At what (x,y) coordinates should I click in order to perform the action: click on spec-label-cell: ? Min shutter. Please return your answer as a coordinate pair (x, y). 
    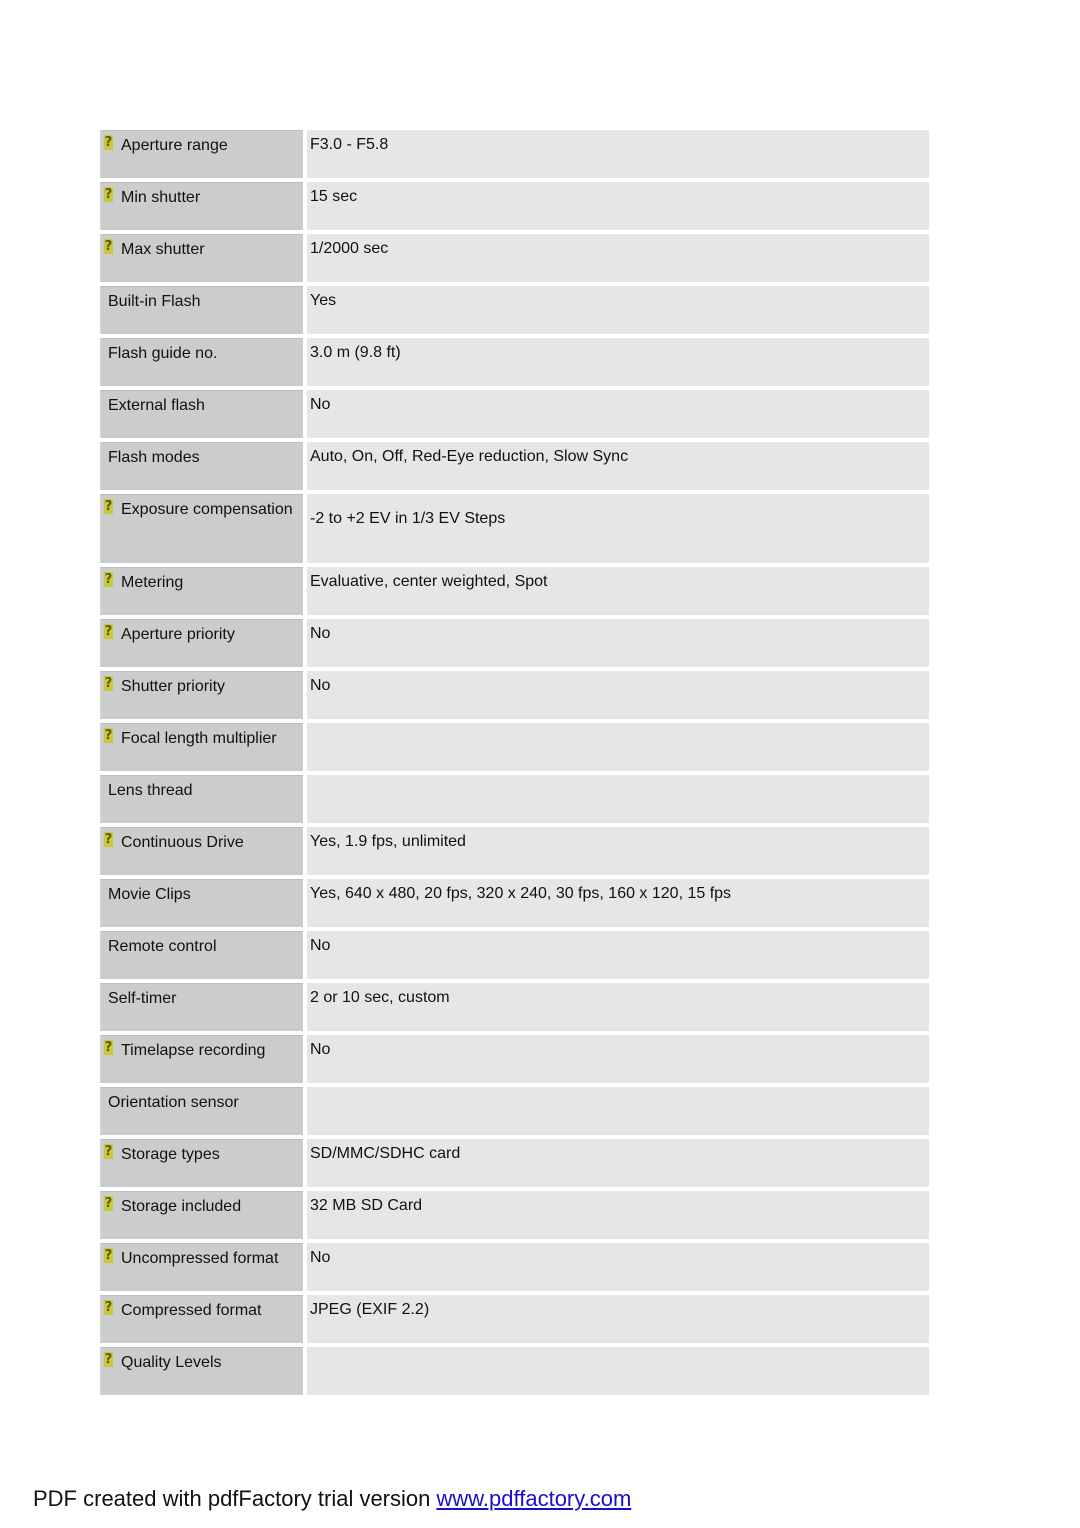
    Looking at the image, I should click on (201, 206).